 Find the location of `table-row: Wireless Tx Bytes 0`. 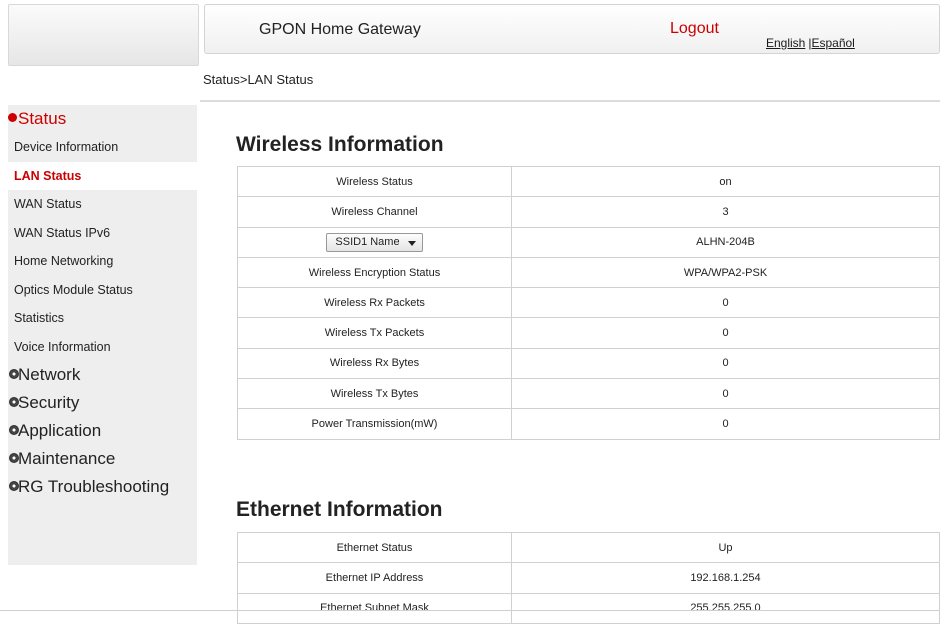

table-row: Wireless Tx Bytes 0 is located at coordinates (588, 394).